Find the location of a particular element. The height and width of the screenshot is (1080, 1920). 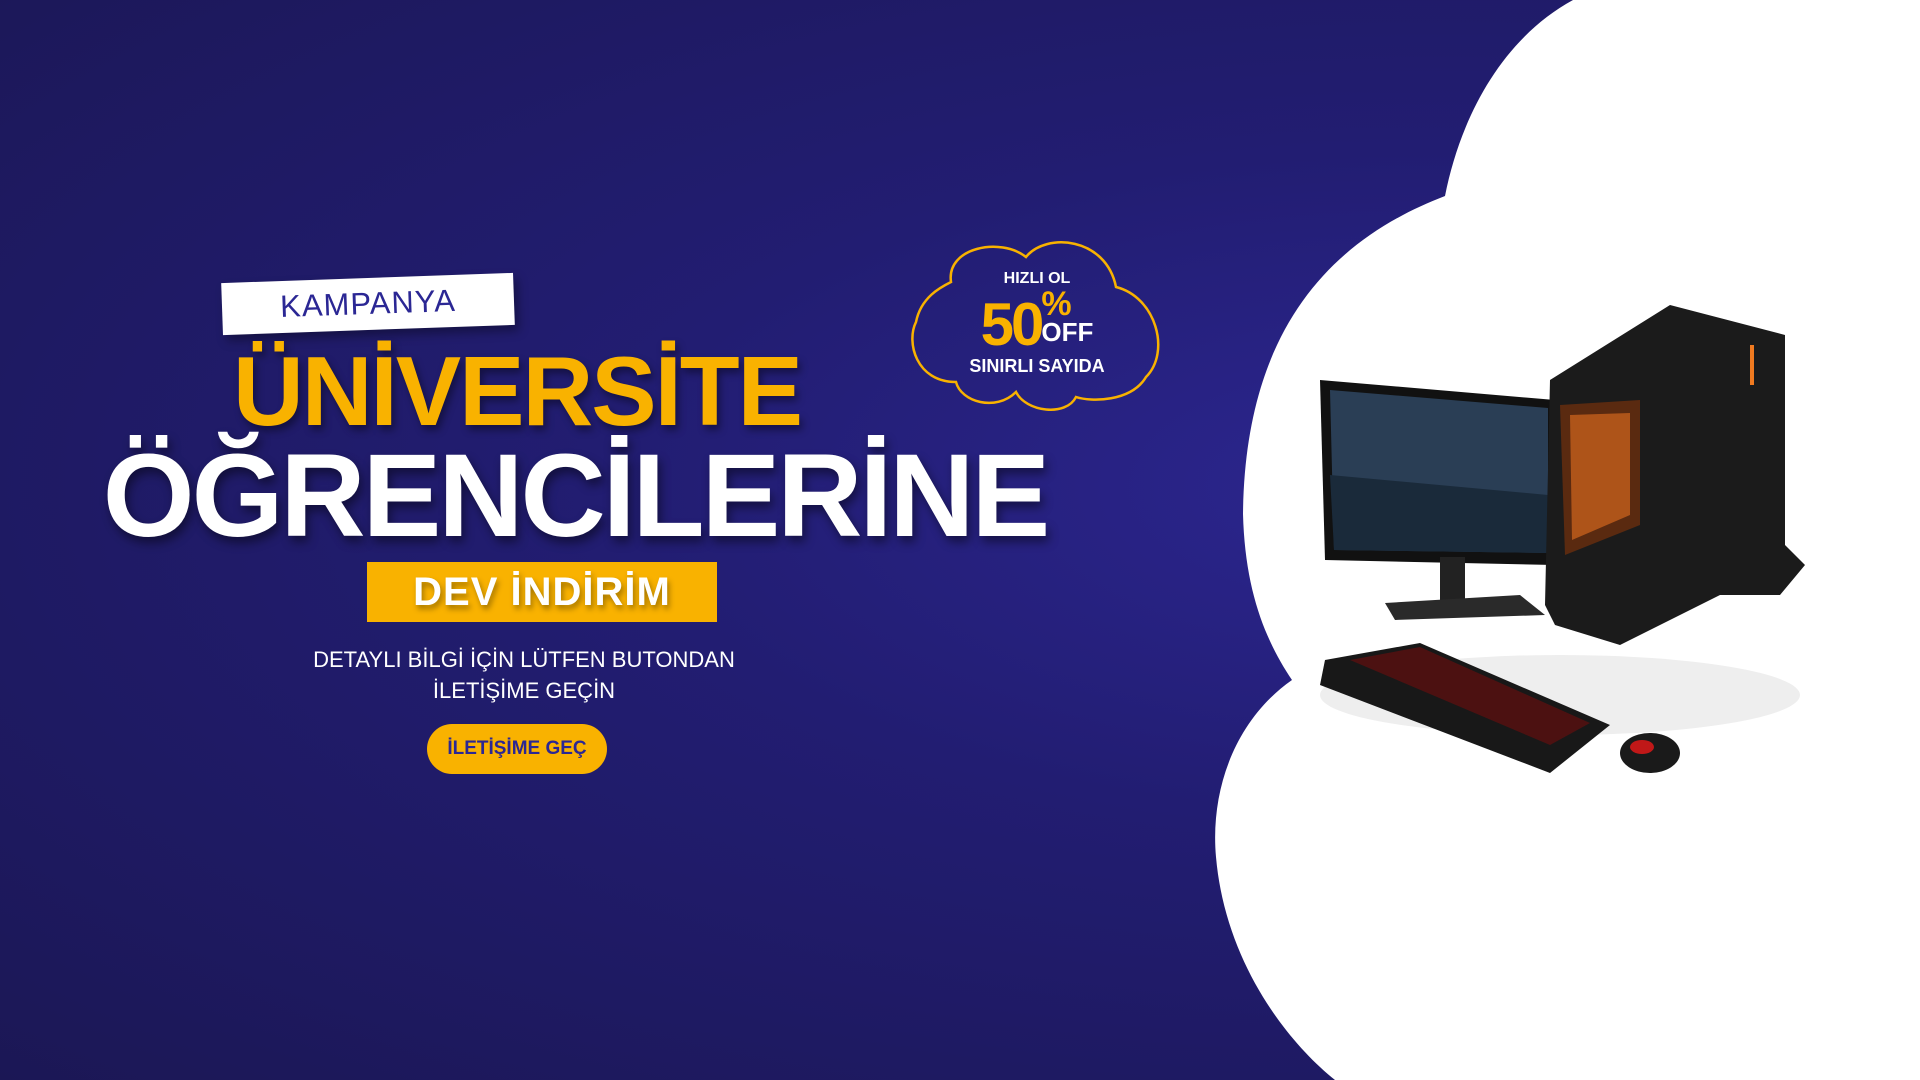

badge-off: OFF is located at coordinates (1067, 332).